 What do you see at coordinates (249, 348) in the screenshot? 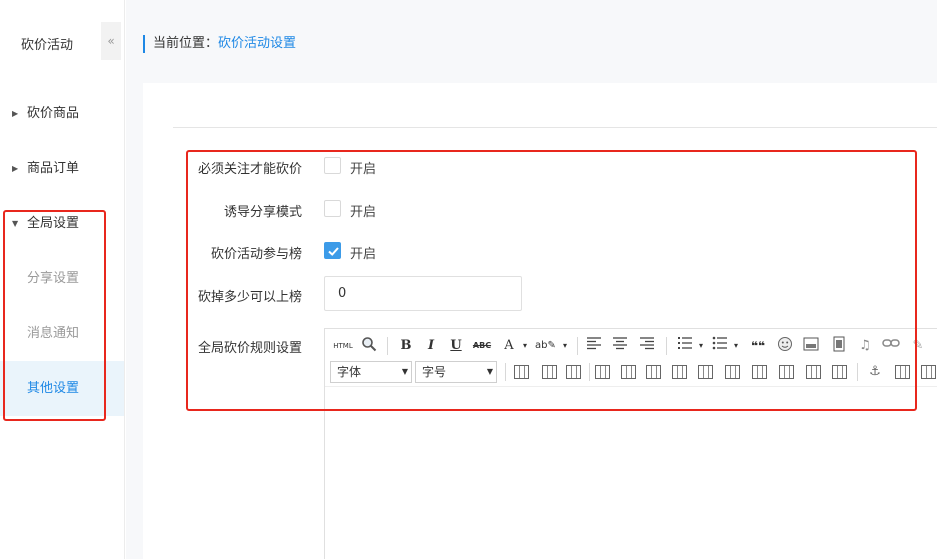
I see `rules-label: 全局砍价规则设置` at bounding box center [249, 348].